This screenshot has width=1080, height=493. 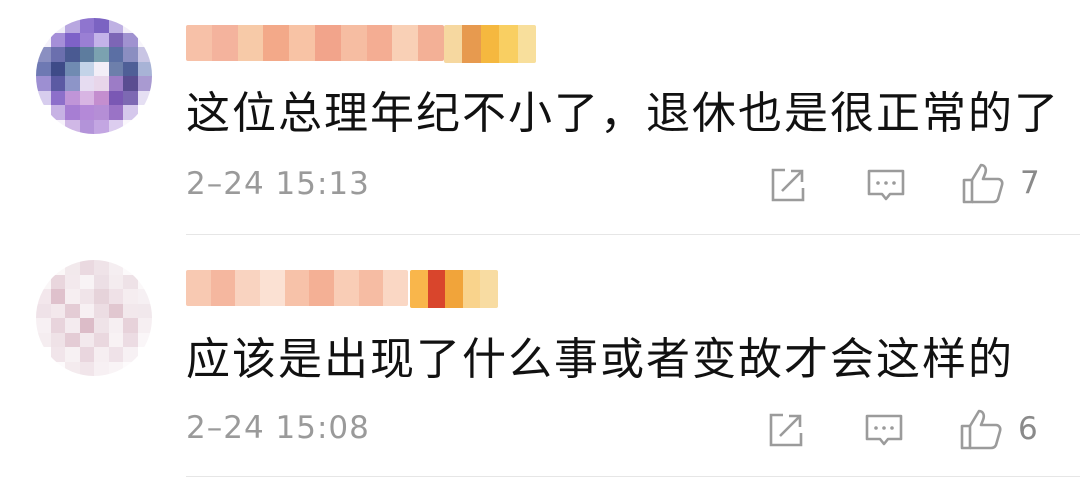 What do you see at coordinates (1030, 183) in the screenshot?
I see `like-count: 7` at bounding box center [1030, 183].